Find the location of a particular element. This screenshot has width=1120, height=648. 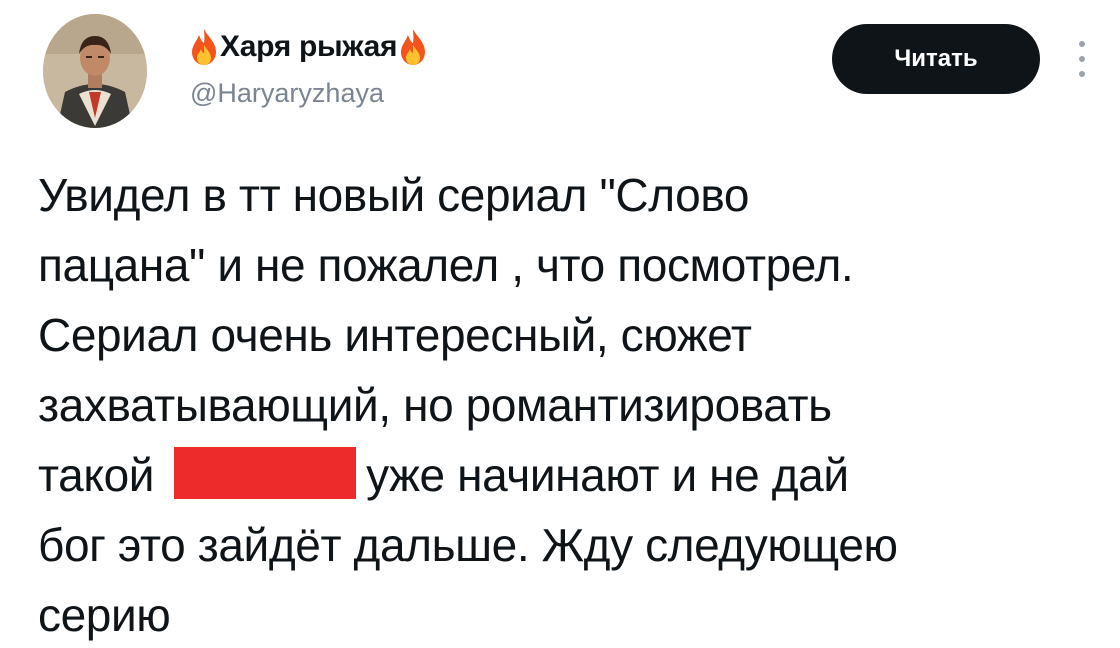

tweet-text-line: захватывающий, но романтизировать is located at coordinates (435, 405).